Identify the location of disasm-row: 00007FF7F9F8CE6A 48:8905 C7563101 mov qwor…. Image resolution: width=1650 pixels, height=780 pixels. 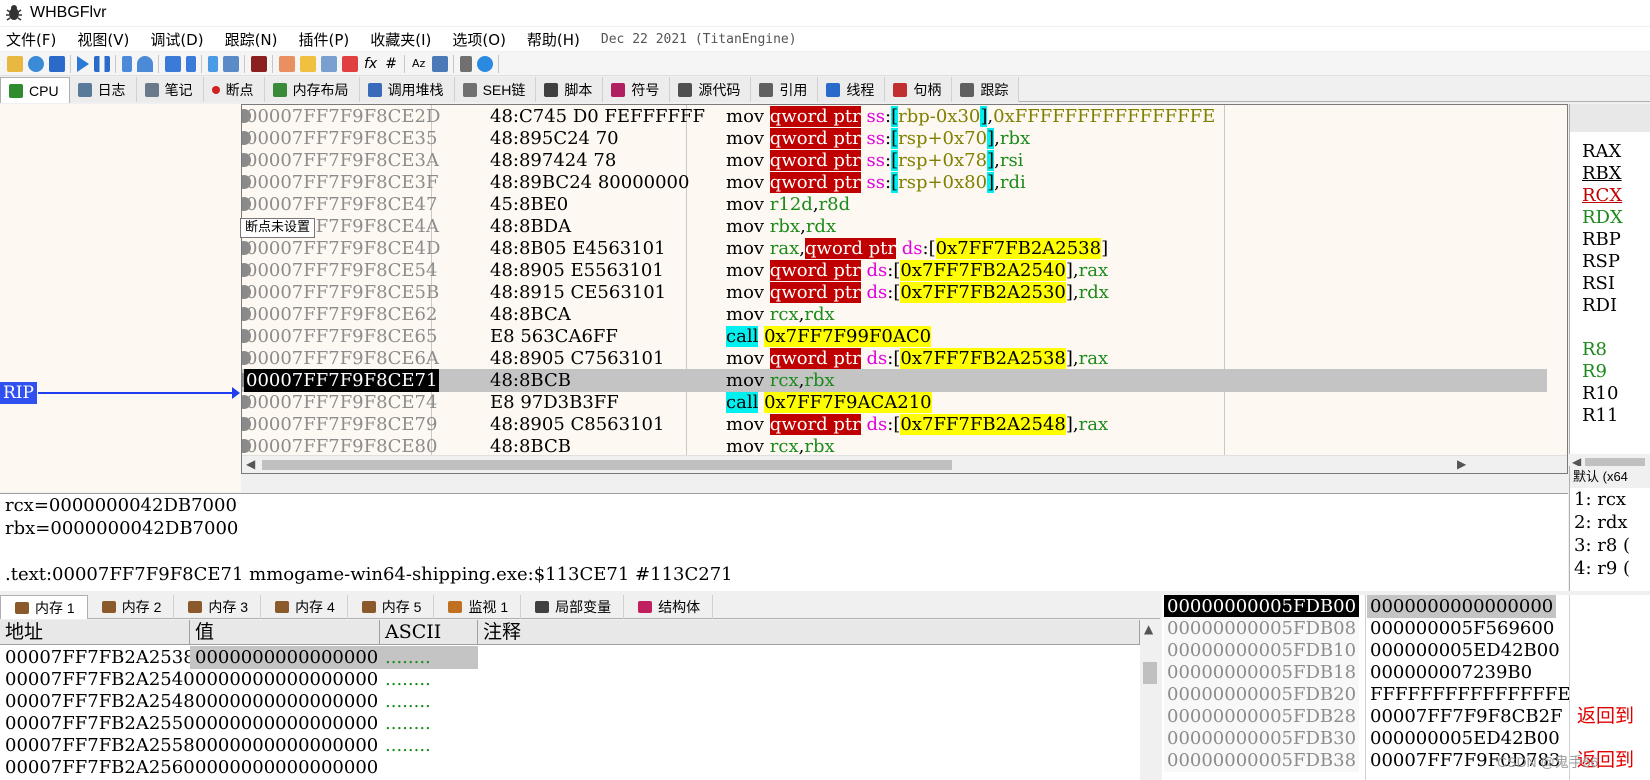
(894, 358).